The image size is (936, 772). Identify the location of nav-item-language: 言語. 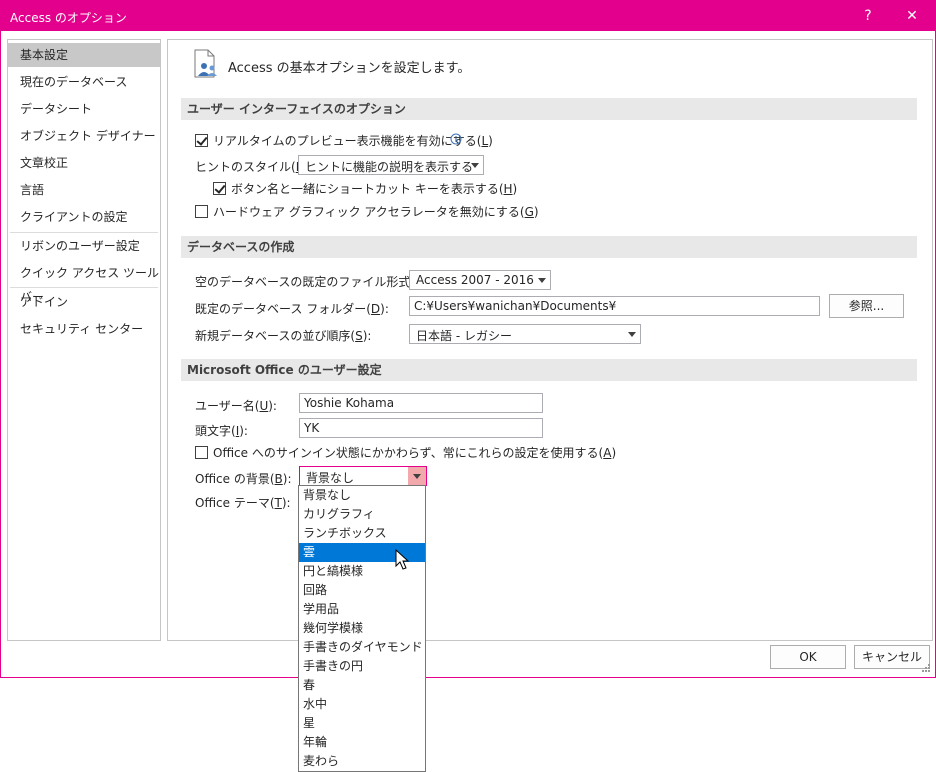
(84, 190).